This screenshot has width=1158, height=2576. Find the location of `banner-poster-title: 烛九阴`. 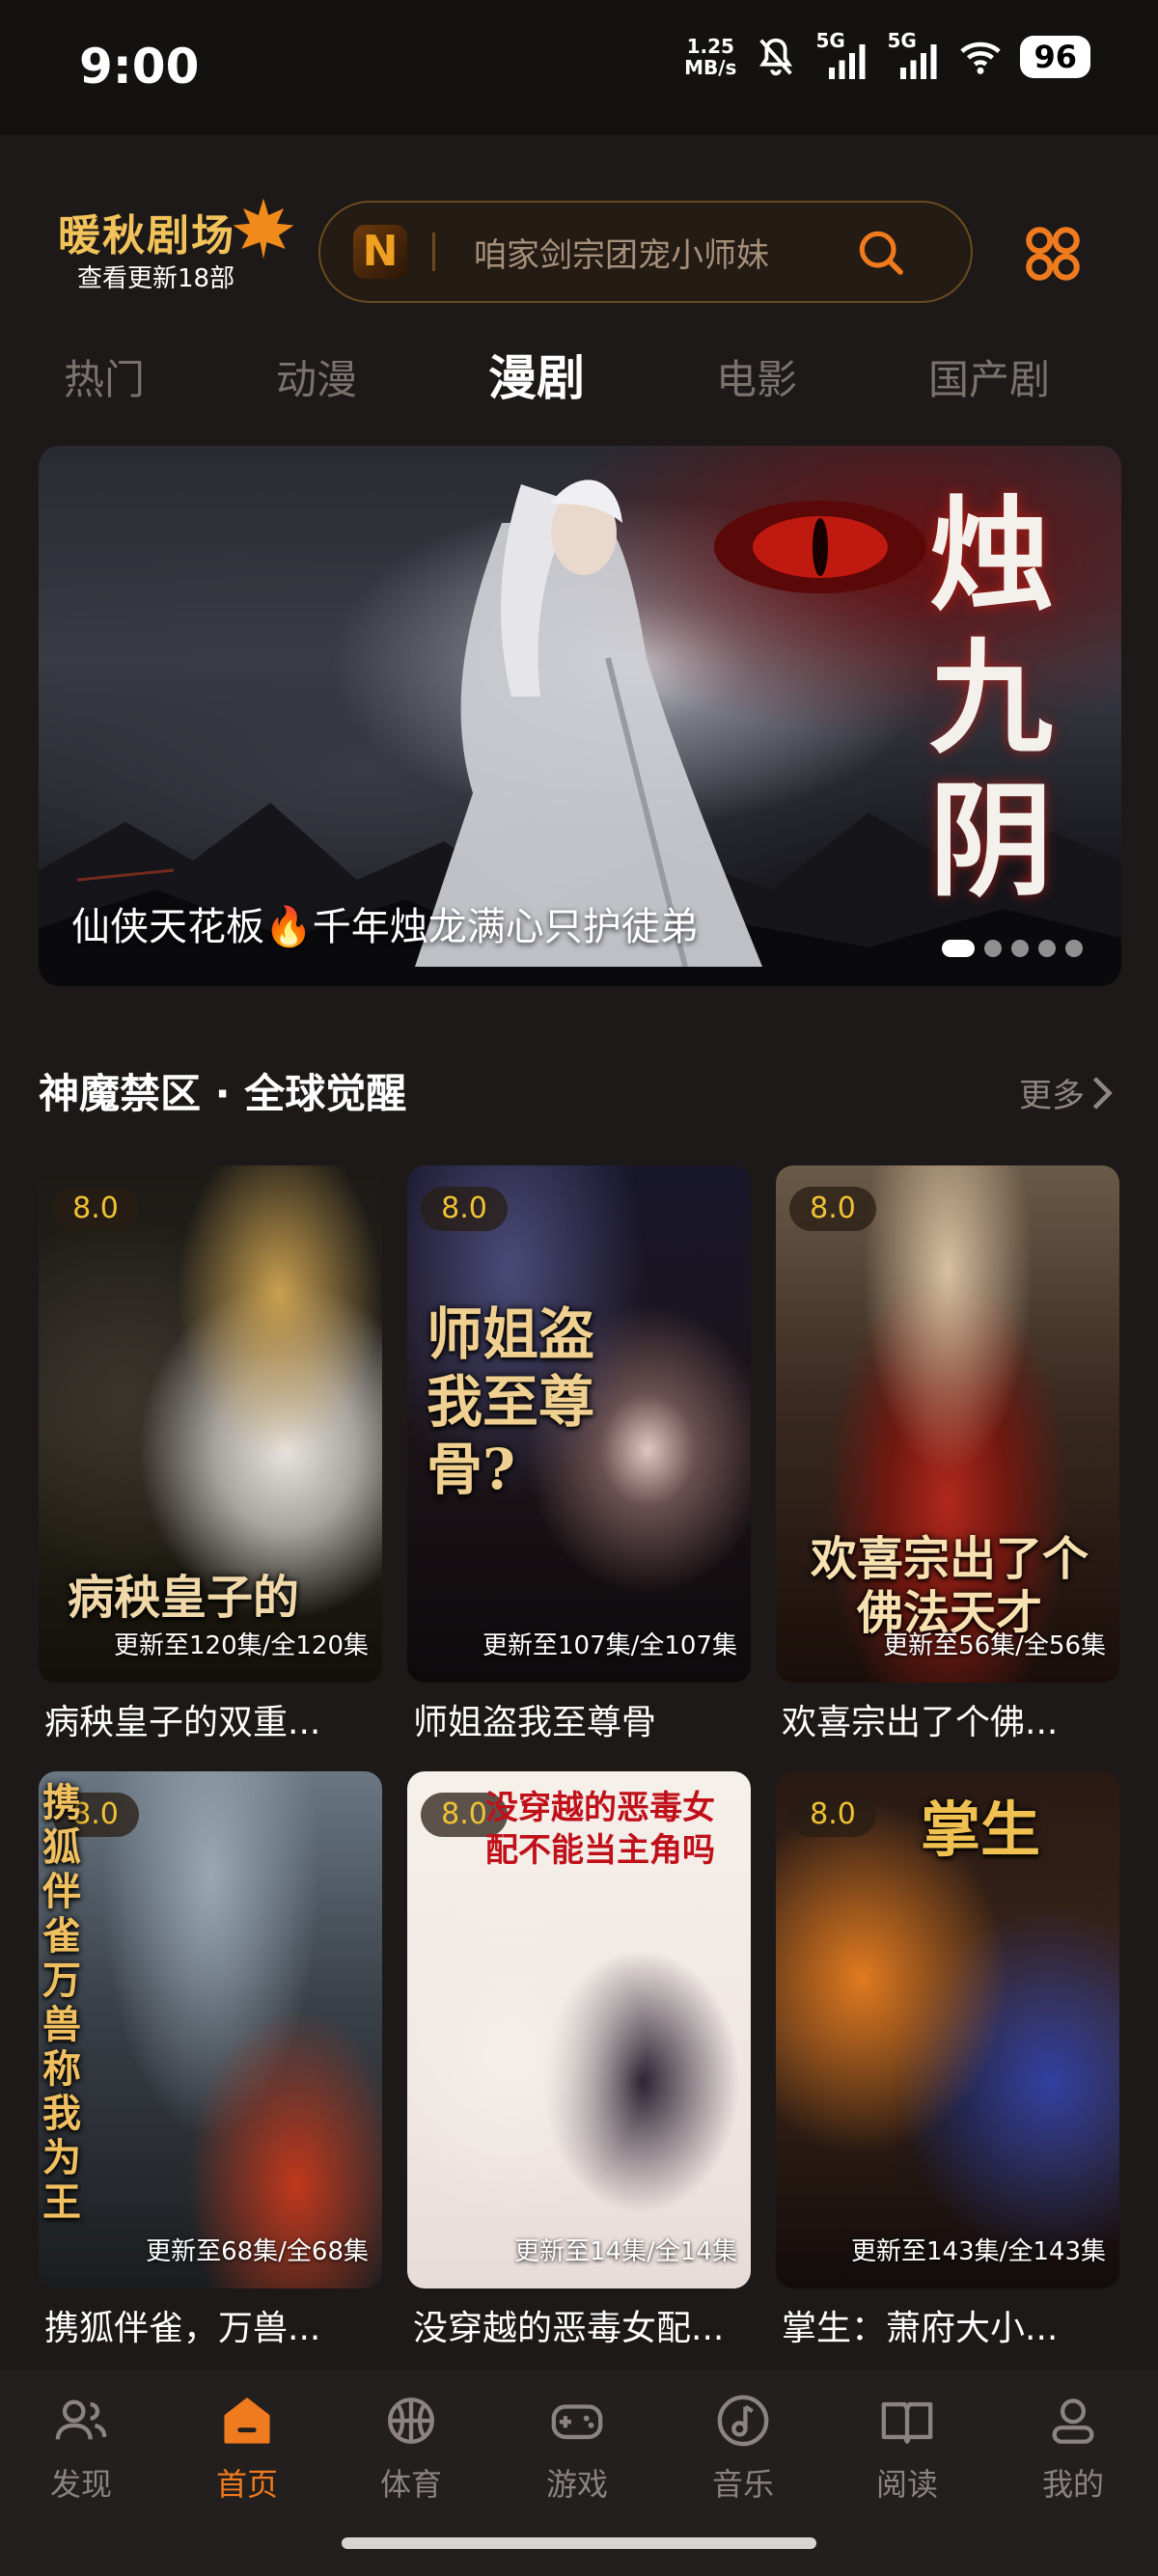

banner-poster-title: 烛九阴 is located at coordinates (990, 699).